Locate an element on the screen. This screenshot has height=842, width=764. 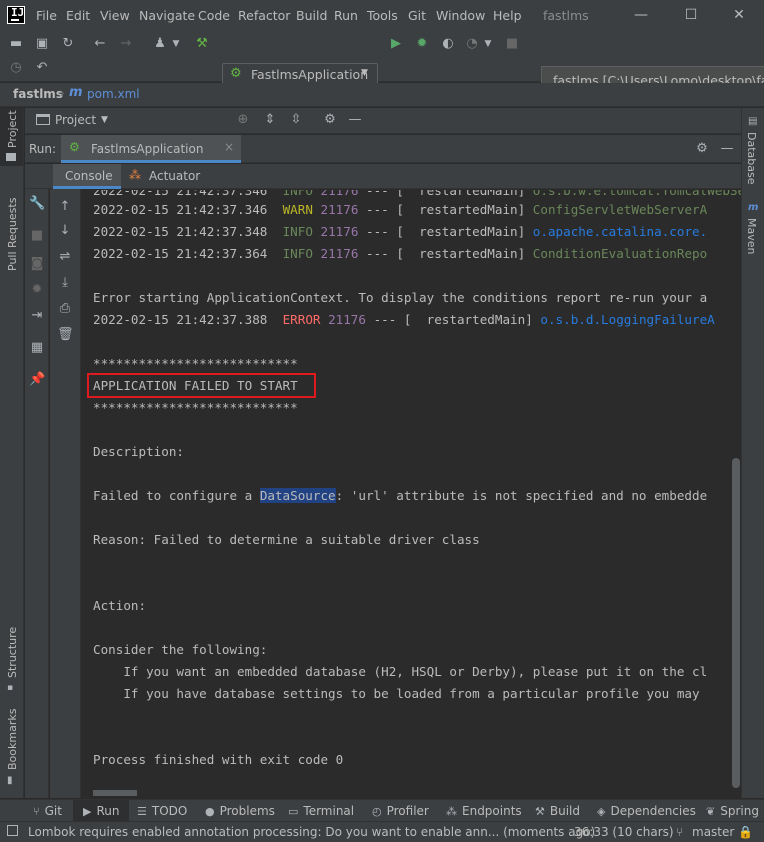
run-panel-header: Run: ⚙ FastlmsApplication × ⚙ — is located at coordinates (383, 149).